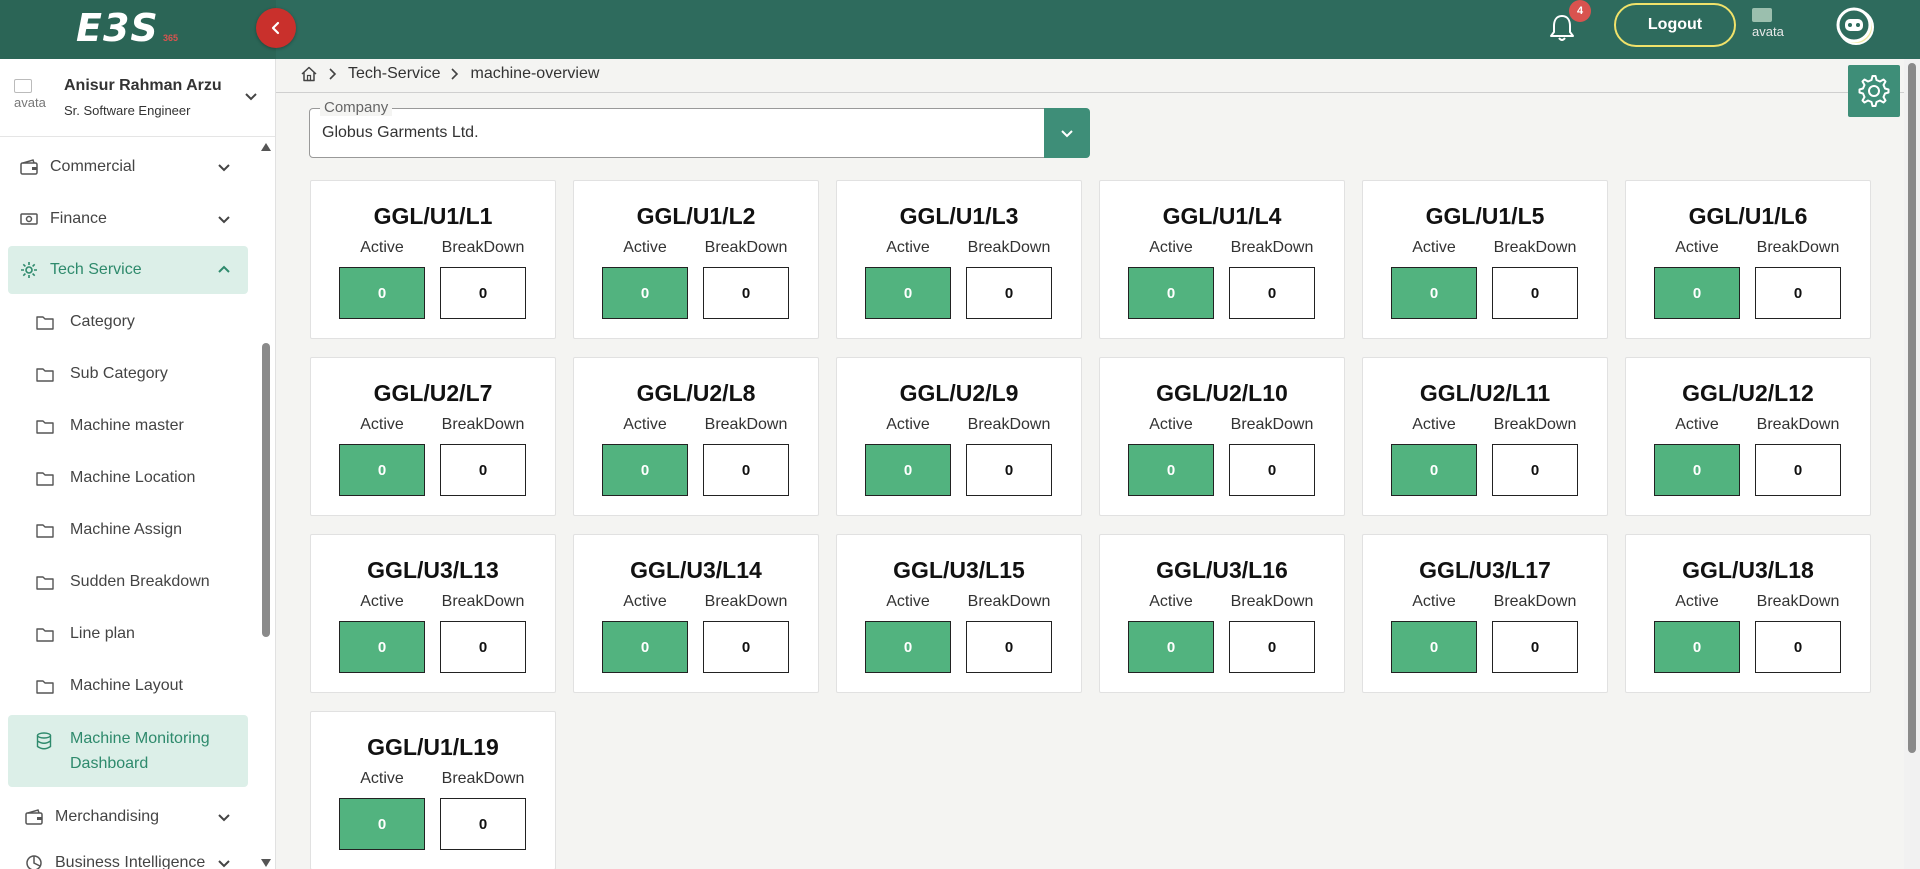 This screenshot has height=869, width=1920. Describe the element at coordinates (1768, 31) in the screenshot. I see `top-avatar-alt: avata` at that location.